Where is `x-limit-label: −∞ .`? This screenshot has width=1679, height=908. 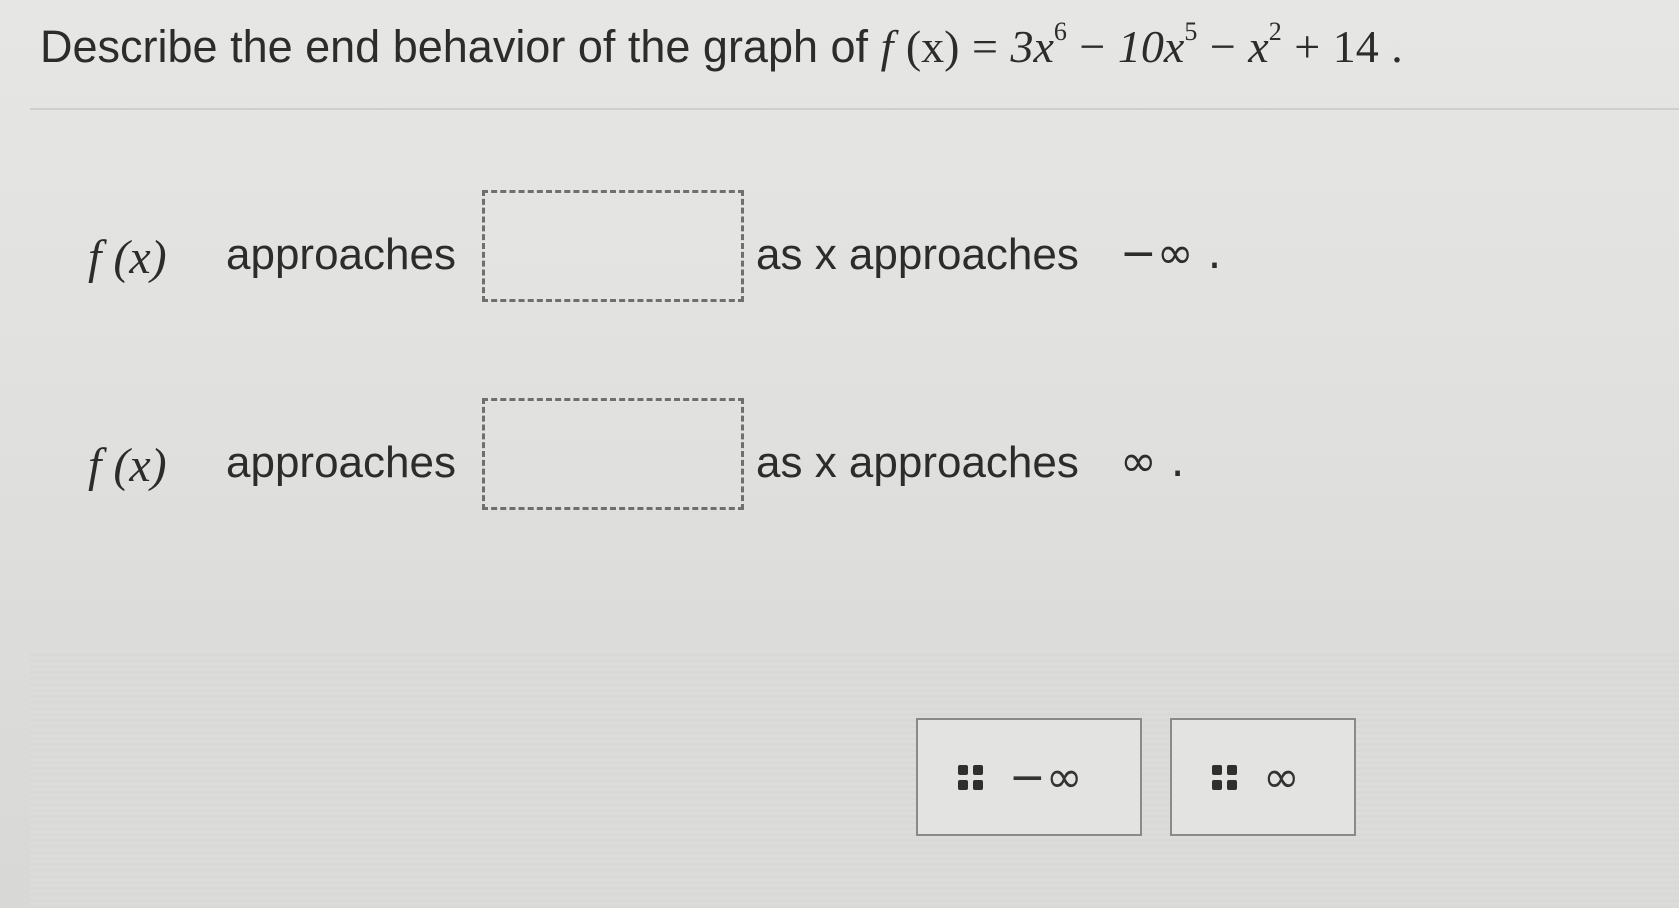
x-limit-label: −∞ . is located at coordinates (1171, 253).